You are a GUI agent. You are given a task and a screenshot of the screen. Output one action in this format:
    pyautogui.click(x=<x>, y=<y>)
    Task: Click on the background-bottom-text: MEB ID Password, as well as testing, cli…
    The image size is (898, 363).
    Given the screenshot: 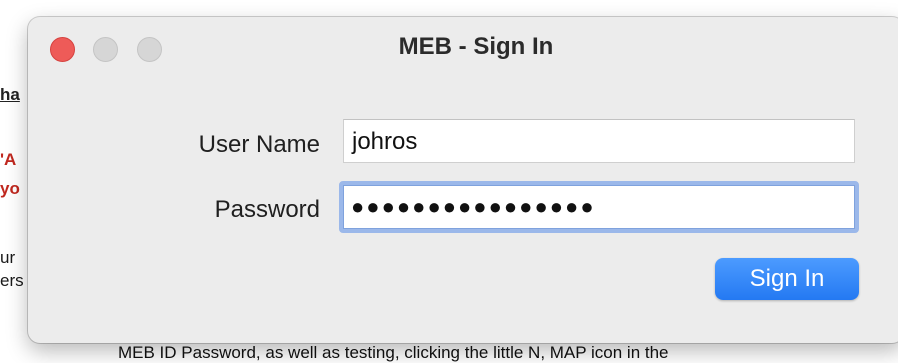 What is the action you would take?
    pyautogui.click(x=393, y=352)
    